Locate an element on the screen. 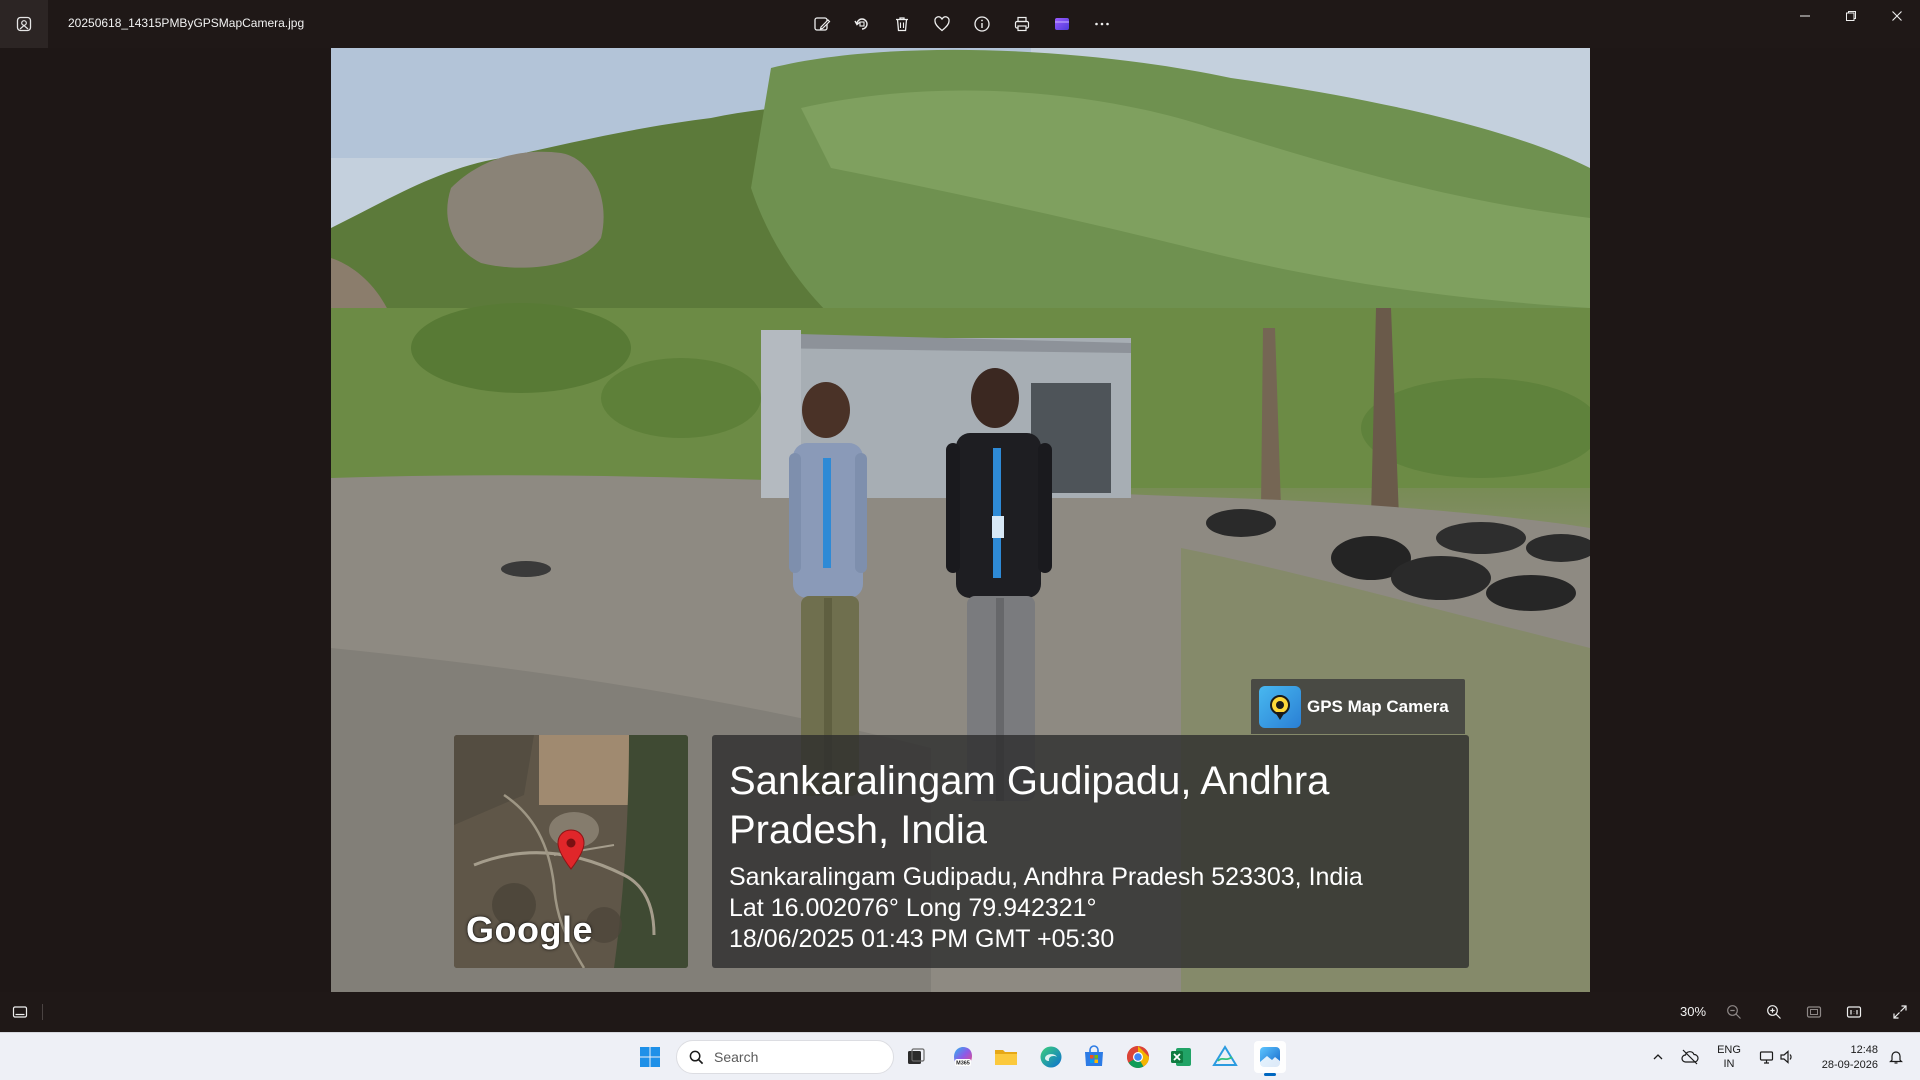 The height and width of the screenshot is (1080, 1920). rotate-icon is located at coordinates (861, 24).